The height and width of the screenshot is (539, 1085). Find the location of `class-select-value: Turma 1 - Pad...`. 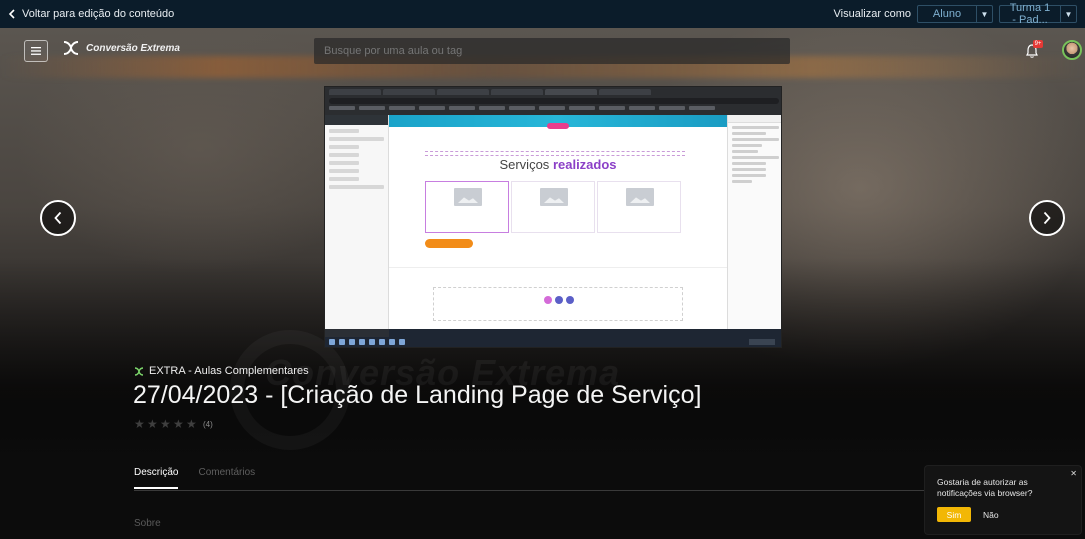

class-select-value: Turma 1 - Pad... is located at coordinates (1030, 14).